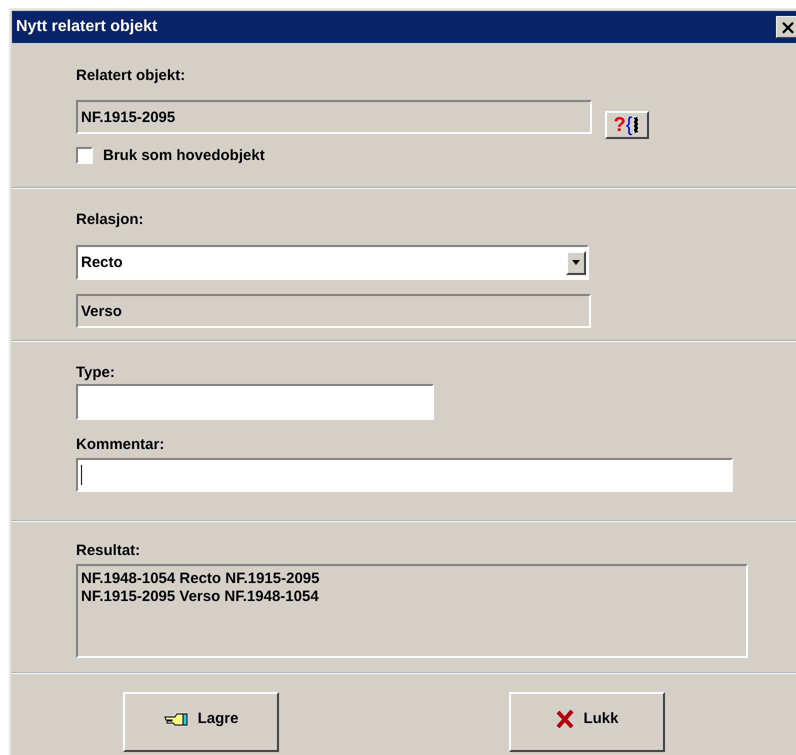  What do you see at coordinates (110, 220) in the screenshot?
I see `field-label: Relasjon:` at bounding box center [110, 220].